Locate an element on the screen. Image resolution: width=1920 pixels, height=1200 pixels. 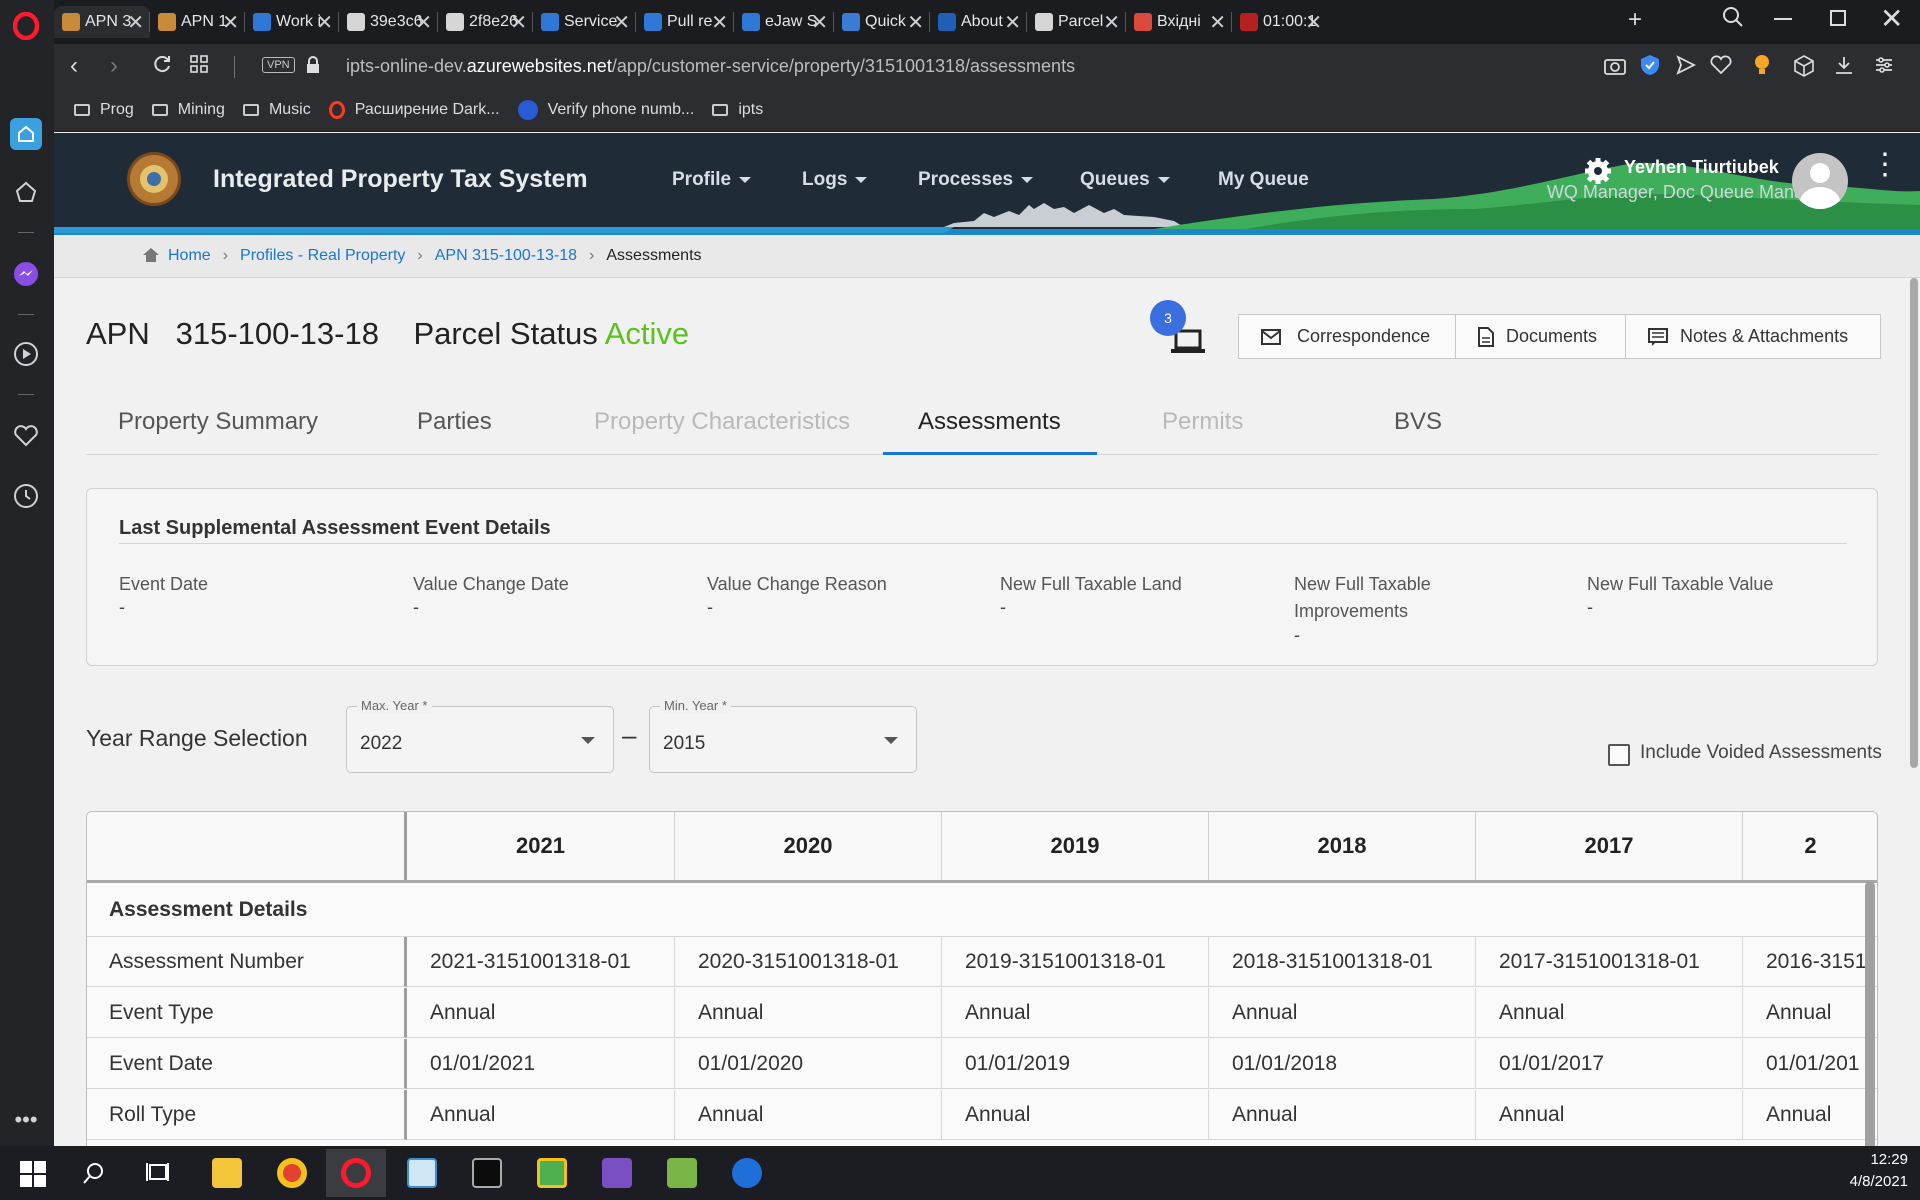
file-explorer-app is located at coordinates (227, 1173).